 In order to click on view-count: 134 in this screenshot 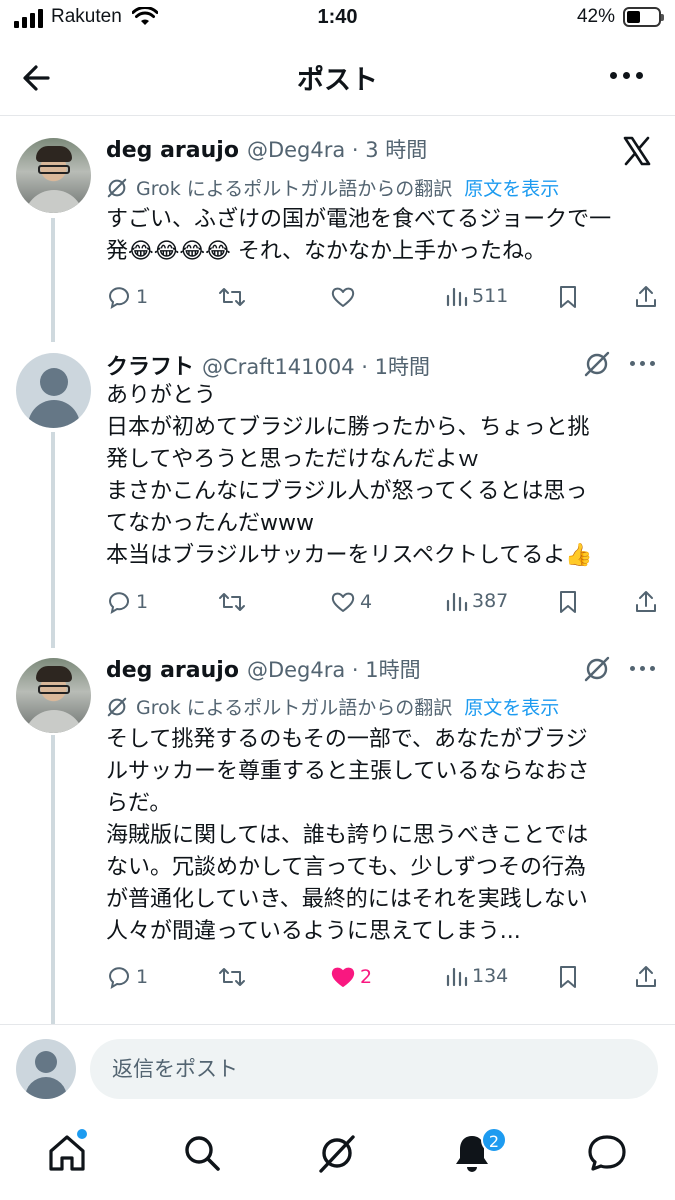, I will do `click(490, 976)`.